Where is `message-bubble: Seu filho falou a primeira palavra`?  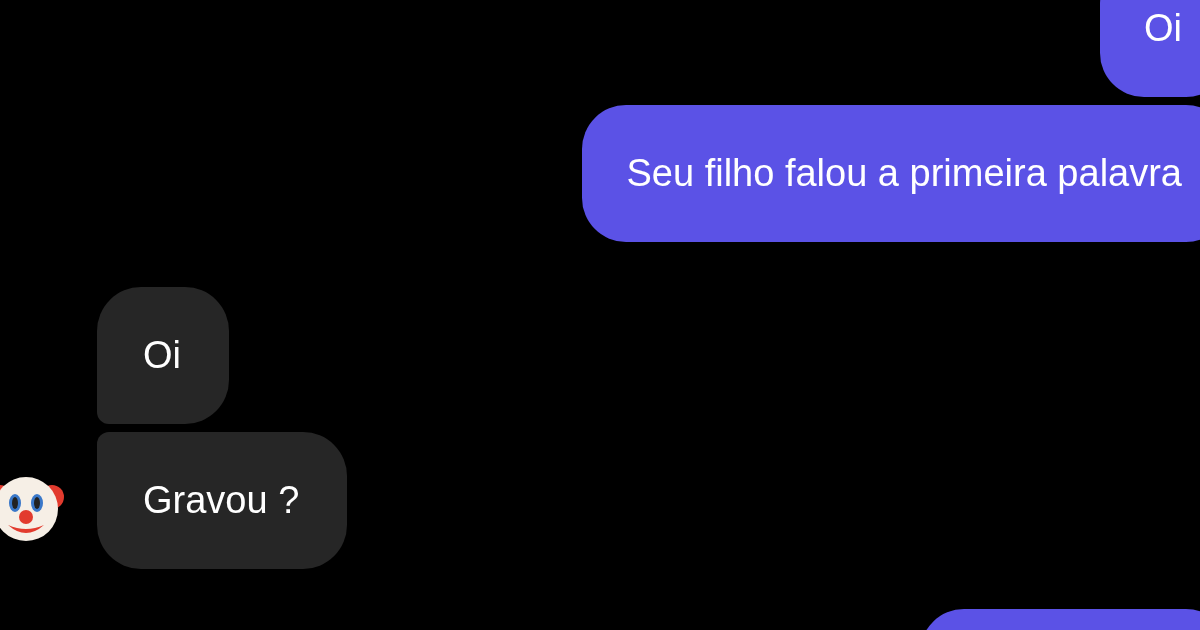 message-bubble: Seu filho falou a primeira palavra is located at coordinates (891, 173).